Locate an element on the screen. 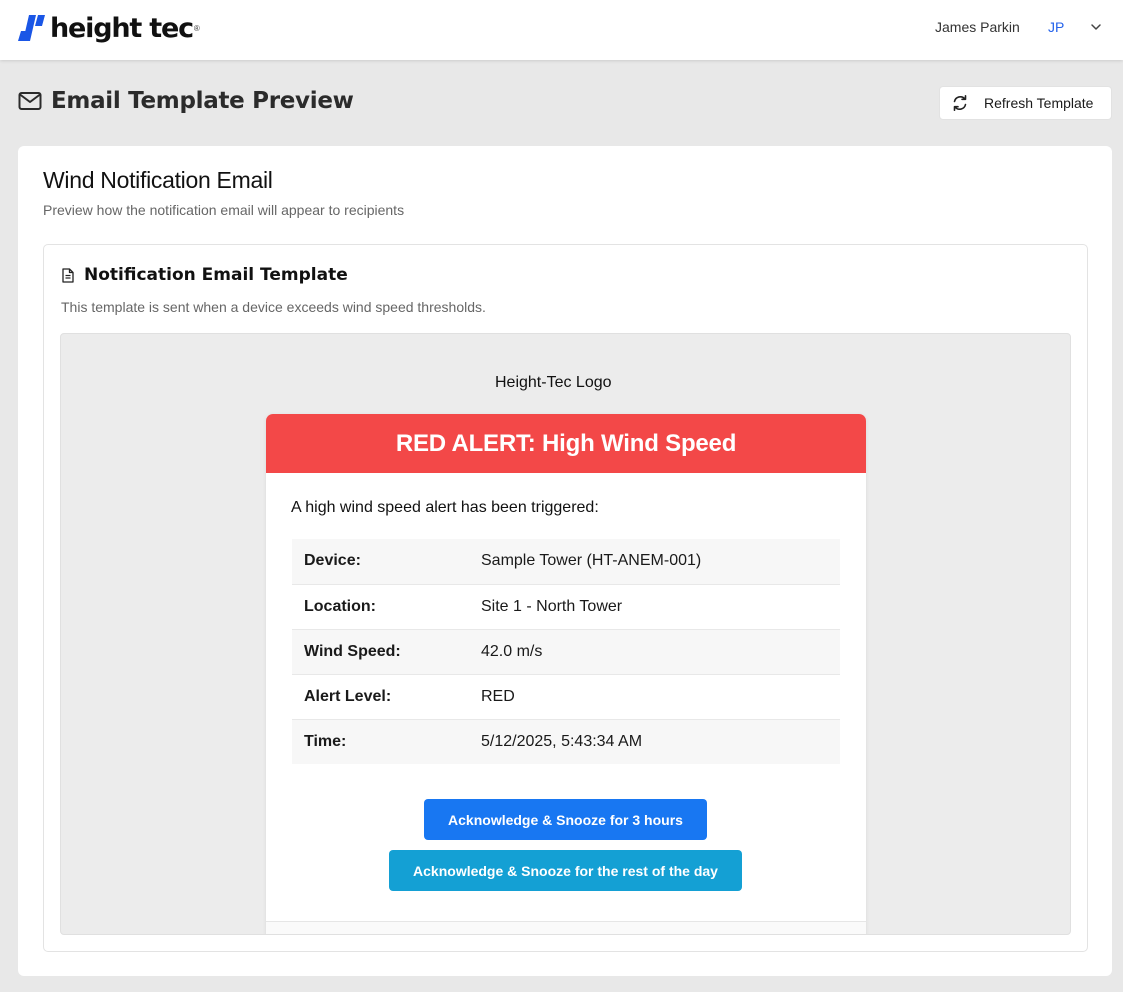 The image size is (1123, 992). page-title-row: Email Template Preview is located at coordinates (186, 101).